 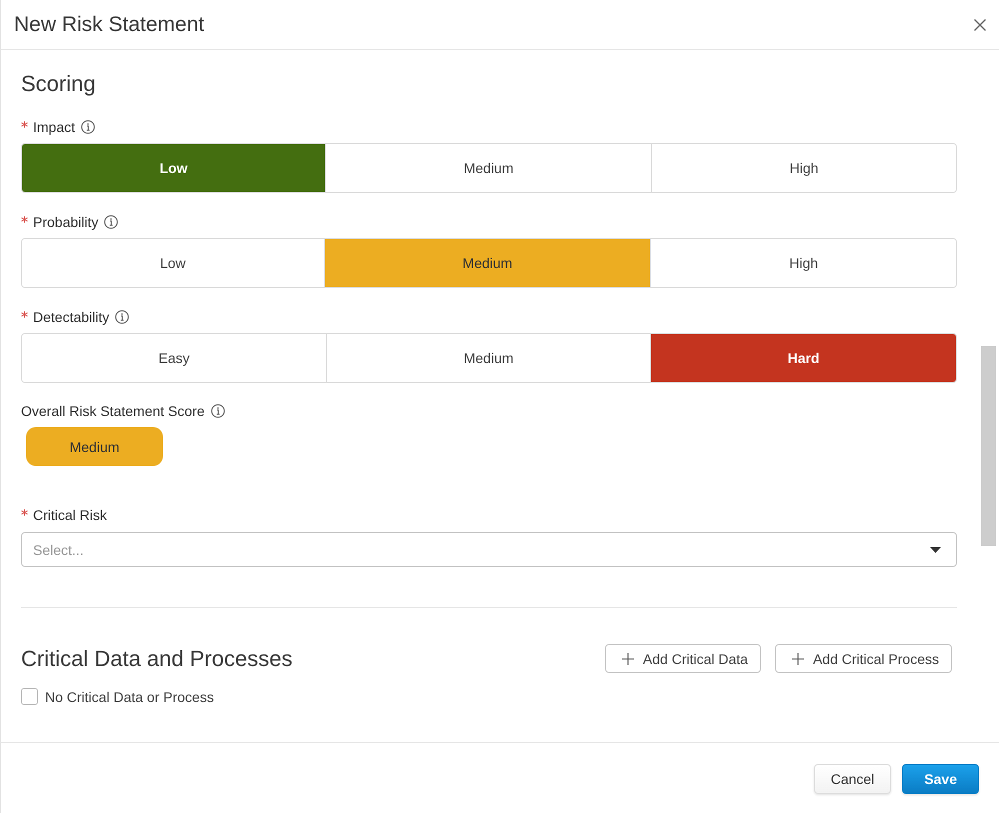 What do you see at coordinates (113, 411) in the screenshot?
I see `field-label: Overall Risk Statement Score` at bounding box center [113, 411].